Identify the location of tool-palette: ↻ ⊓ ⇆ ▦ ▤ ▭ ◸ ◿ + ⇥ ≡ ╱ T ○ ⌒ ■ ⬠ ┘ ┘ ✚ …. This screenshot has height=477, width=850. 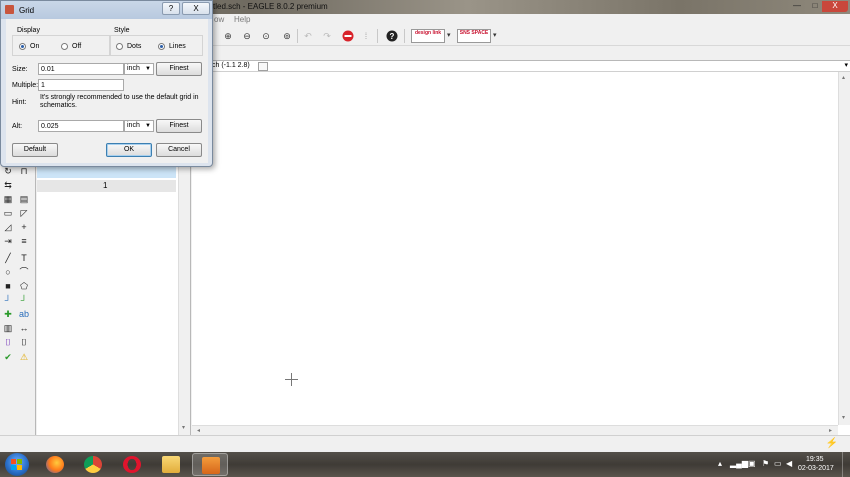
(18, 297).